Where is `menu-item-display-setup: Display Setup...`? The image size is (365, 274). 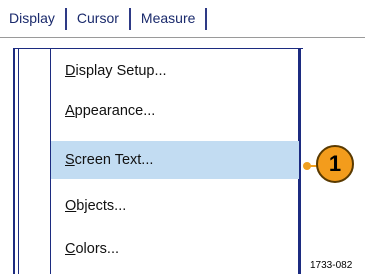
menu-item-display-setup: Display Setup... is located at coordinates (175, 71).